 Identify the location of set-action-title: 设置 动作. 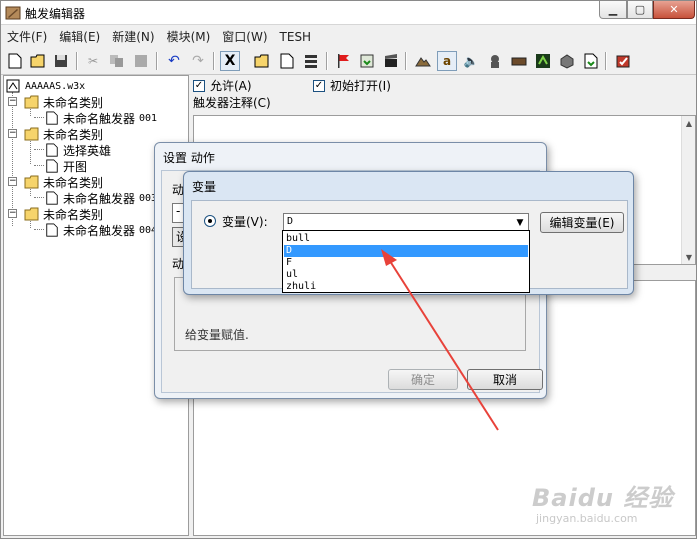
(189, 158).